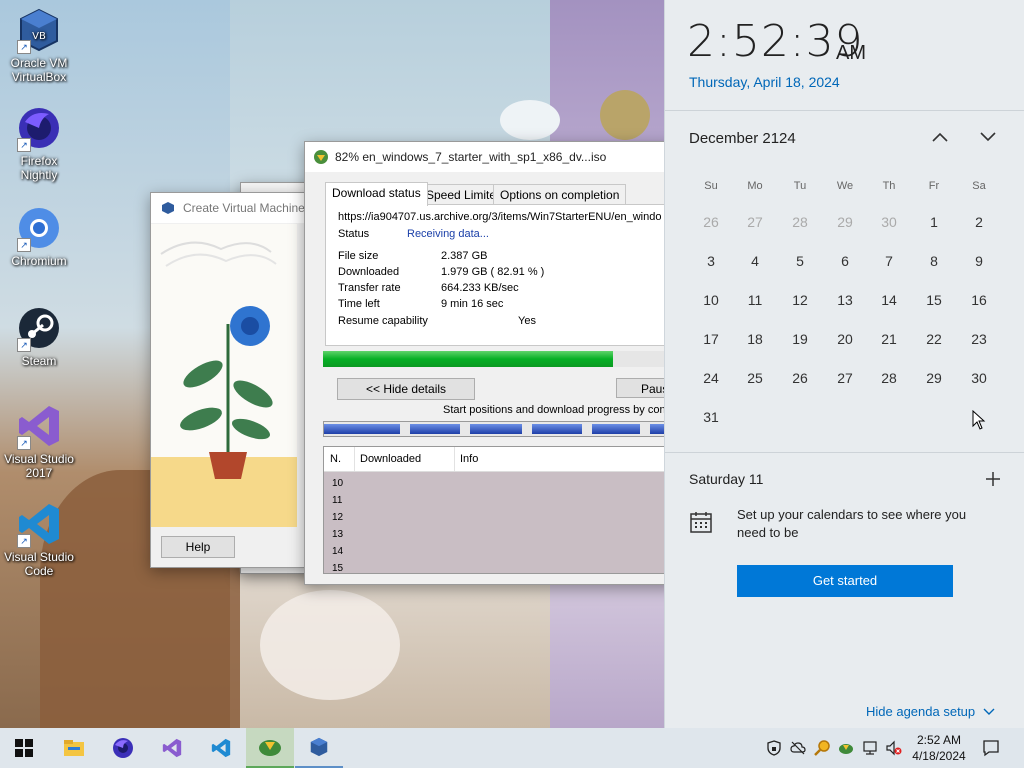 This screenshot has height=768, width=1024. Describe the element at coordinates (39, 564) in the screenshot. I see `desktop-icon-label: Visual Studio Code` at that location.